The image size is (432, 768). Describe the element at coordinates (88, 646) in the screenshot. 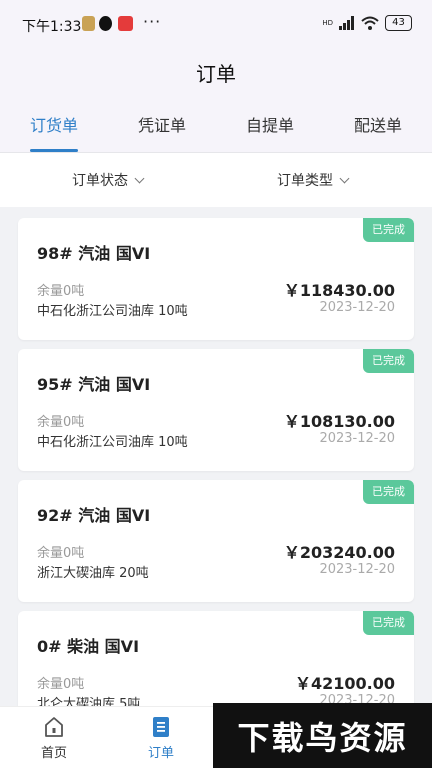

I see `product-name: 0# 柴油 国VI` at that location.